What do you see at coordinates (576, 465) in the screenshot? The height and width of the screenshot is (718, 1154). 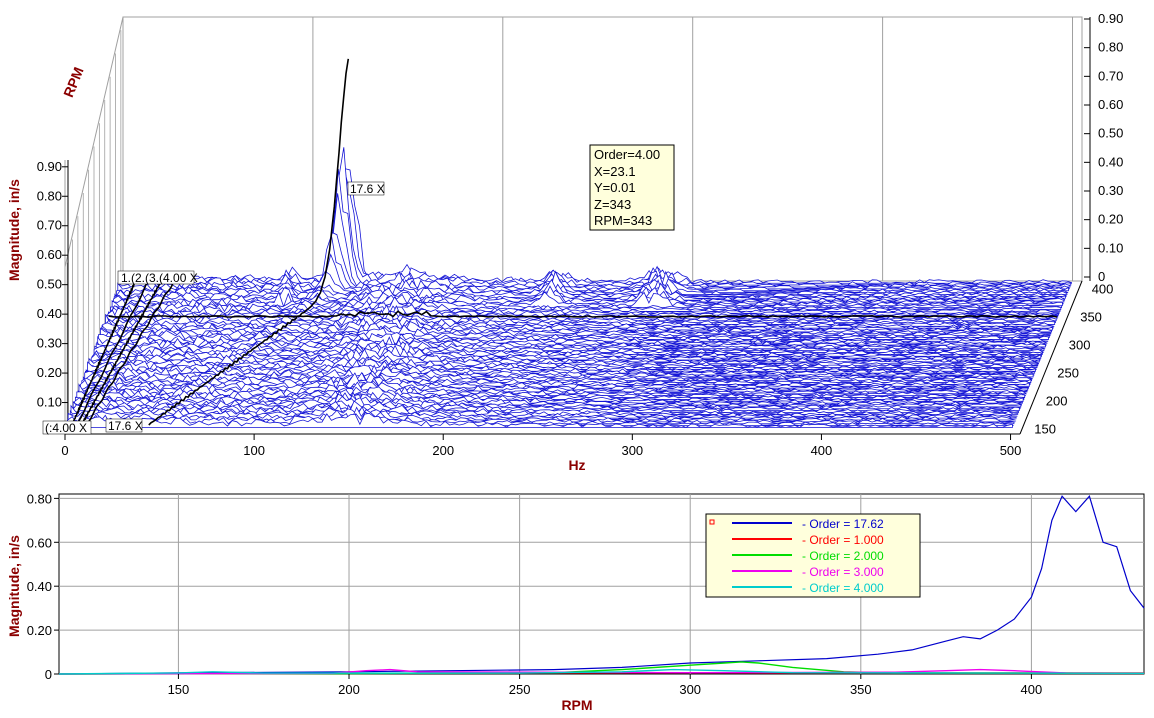 I see `waterfall-x-axis-title: Hz` at bounding box center [576, 465].